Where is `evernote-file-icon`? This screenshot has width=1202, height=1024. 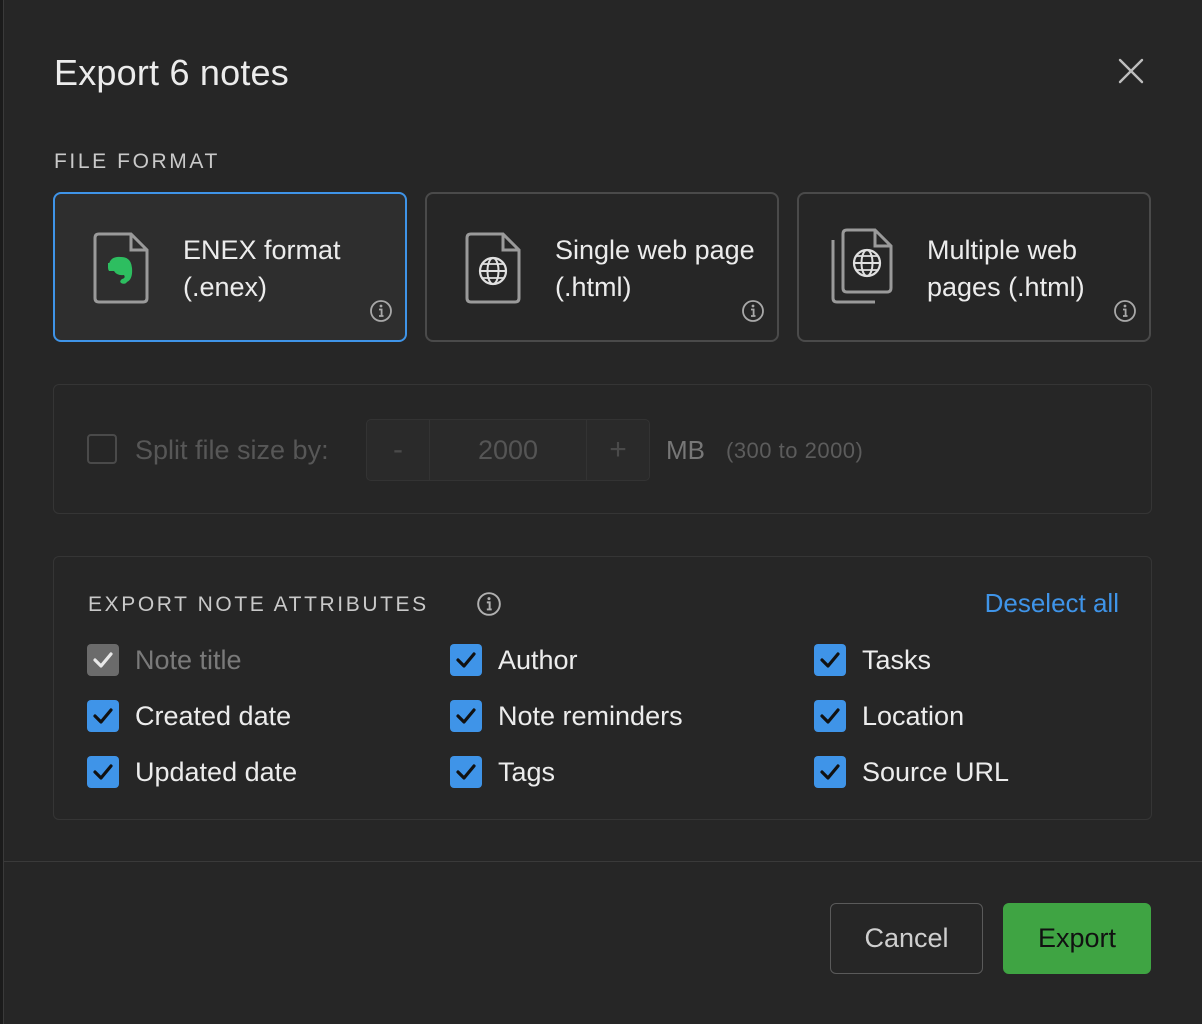 evernote-file-icon is located at coordinates (121, 270).